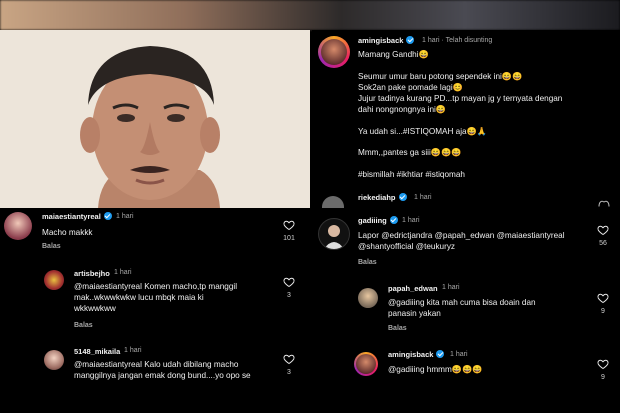 Image resolution: width=620 pixels, height=413 pixels. What do you see at coordinates (386, 40) in the screenshot?
I see `post-username: amingisback` at bounding box center [386, 40].